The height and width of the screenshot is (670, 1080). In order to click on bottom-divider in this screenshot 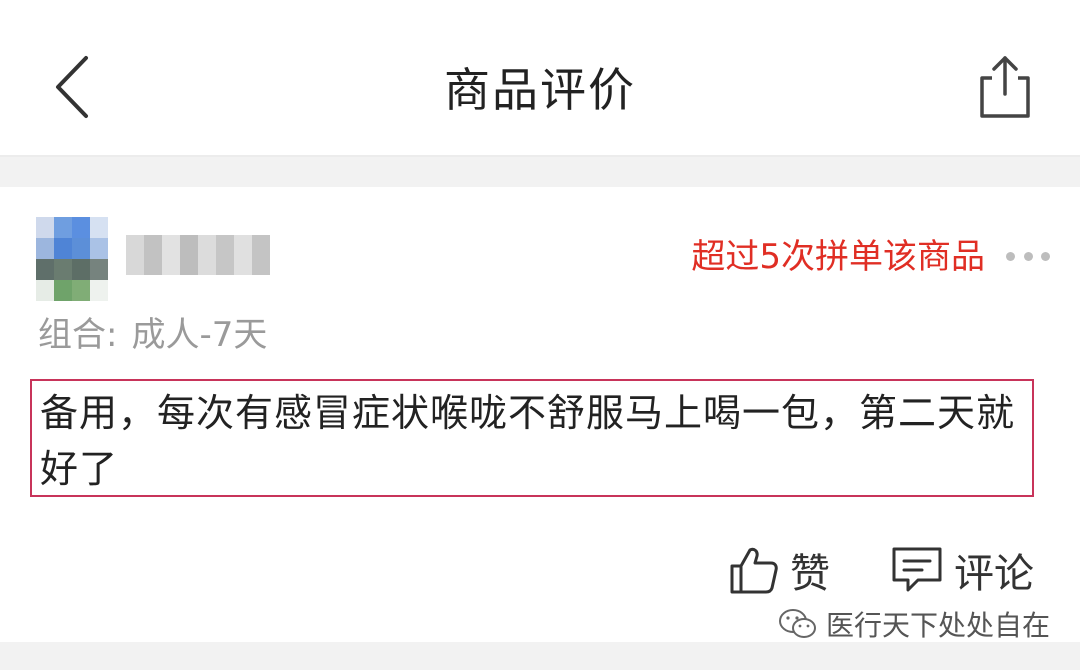, I will do `click(540, 656)`.